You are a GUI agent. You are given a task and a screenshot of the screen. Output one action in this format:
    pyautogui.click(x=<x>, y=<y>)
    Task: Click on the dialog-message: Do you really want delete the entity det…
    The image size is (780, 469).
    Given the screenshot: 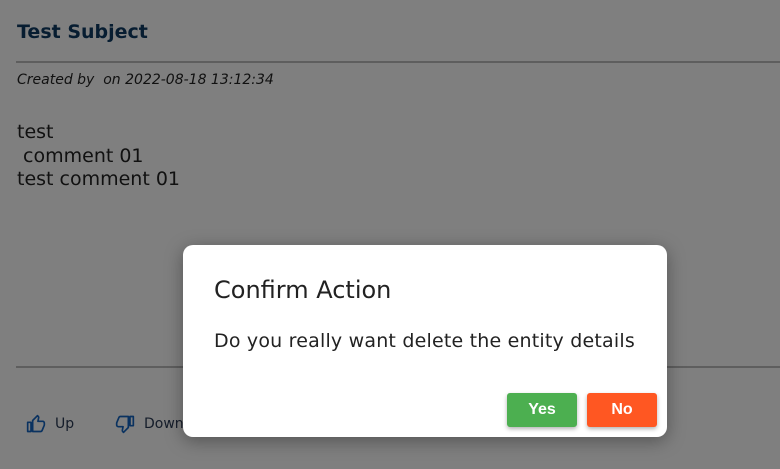 What is the action you would take?
    pyautogui.click(x=424, y=341)
    